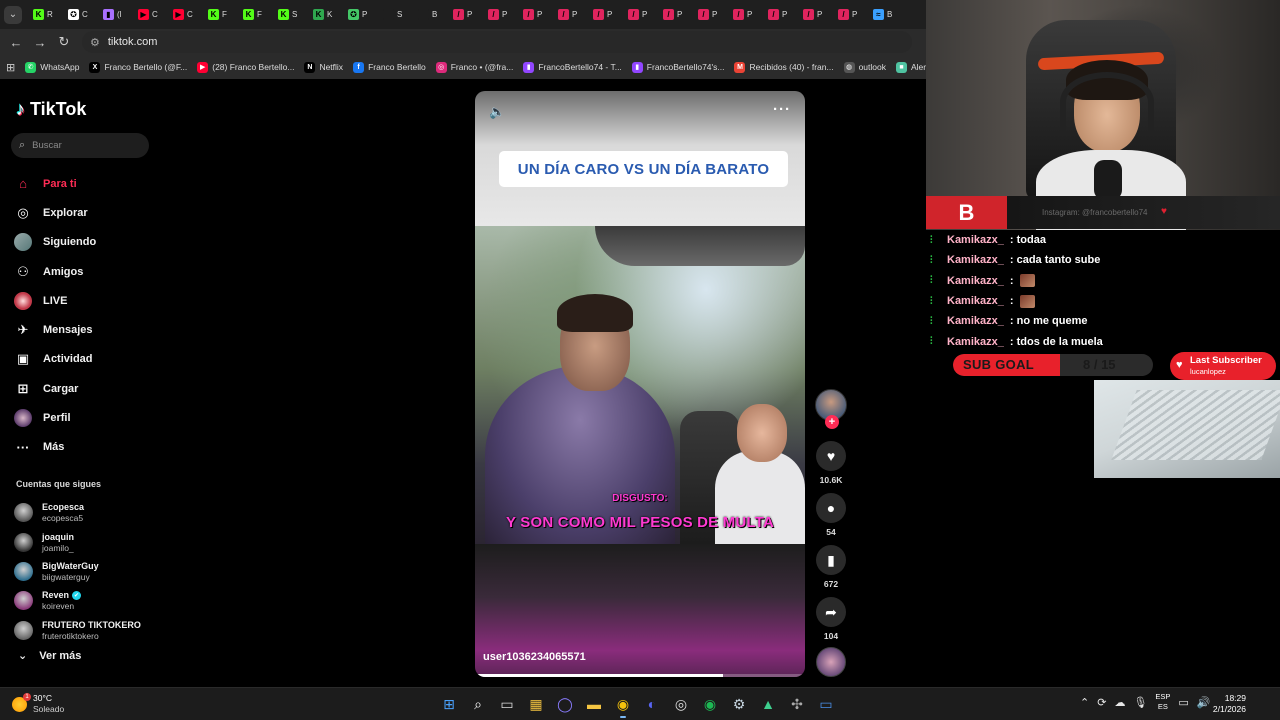 This screenshot has height=720, width=1280. What do you see at coordinates (323, 67) in the screenshot?
I see `bookmark-item: N Netflix` at bounding box center [323, 67].